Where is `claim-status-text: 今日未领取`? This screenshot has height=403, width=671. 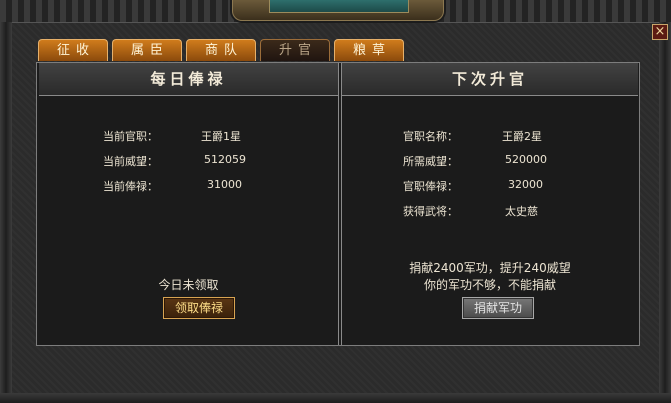 claim-status-text: 今日未领取 is located at coordinates (188, 285).